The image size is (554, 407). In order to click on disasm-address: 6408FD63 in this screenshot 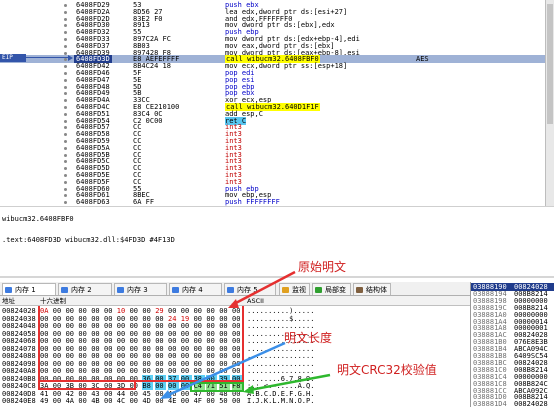, I will do `click(93, 202)`.